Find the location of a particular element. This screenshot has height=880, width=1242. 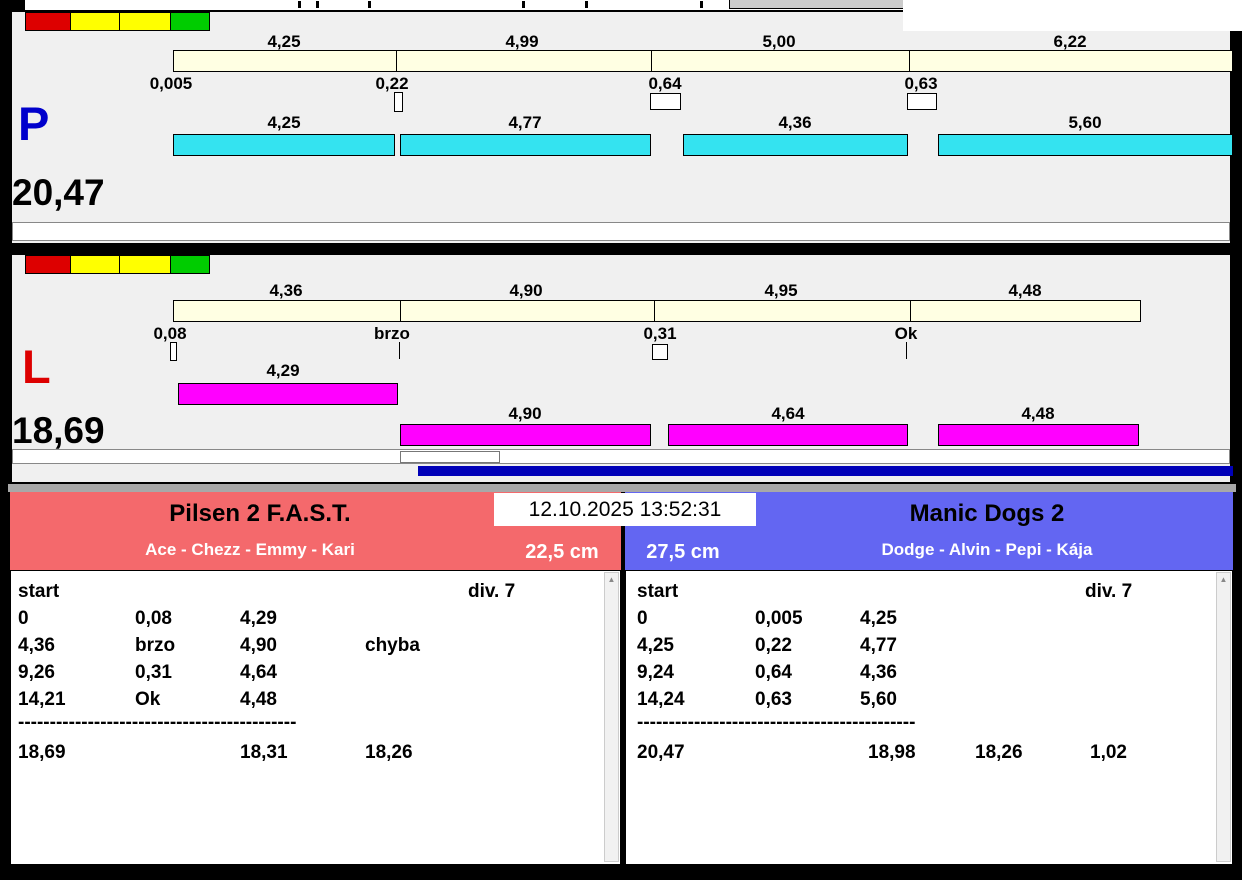

split-time-label: 4,99 is located at coordinates (522, 41).